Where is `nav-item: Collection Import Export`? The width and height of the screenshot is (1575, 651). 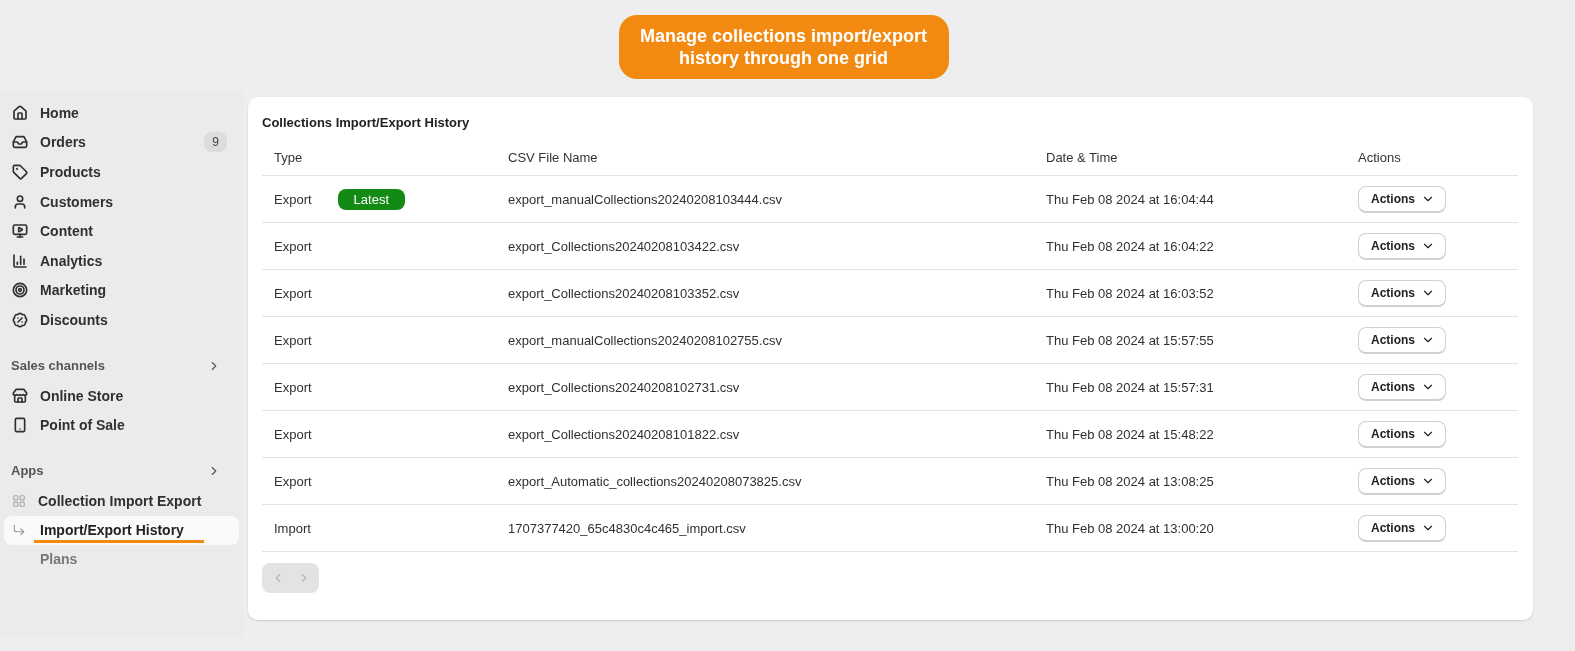
nav-item: Collection Import Export is located at coordinates (121, 500).